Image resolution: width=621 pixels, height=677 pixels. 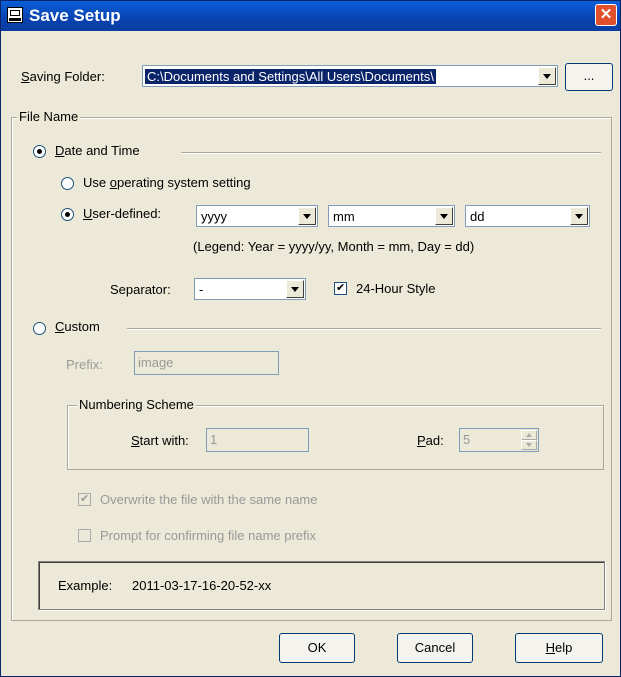 What do you see at coordinates (136, 404) in the screenshot?
I see `numbering-scheme-label: Numbering Scheme` at bounding box center [136, 404].